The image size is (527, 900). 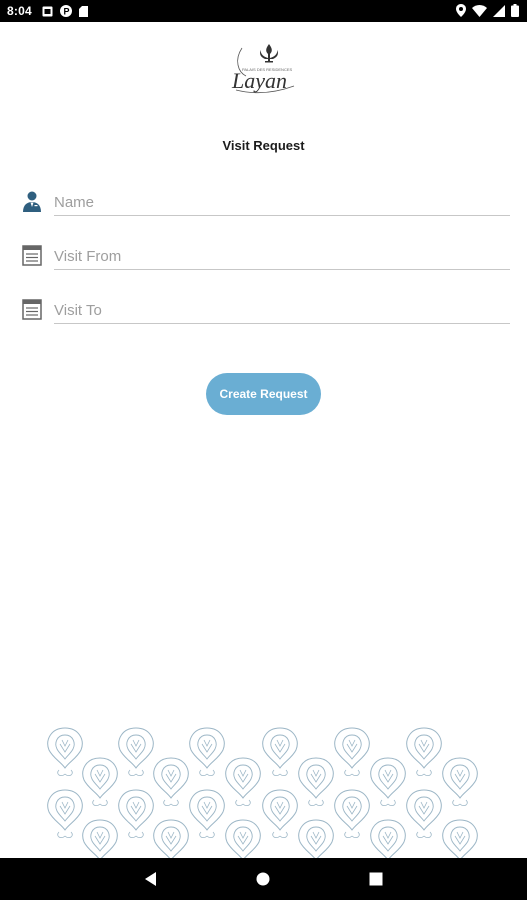 What do you see at coordinates (263, 145) in the screenshot?
I see `page-title: Visit Request` at bounding box center [263, 145].